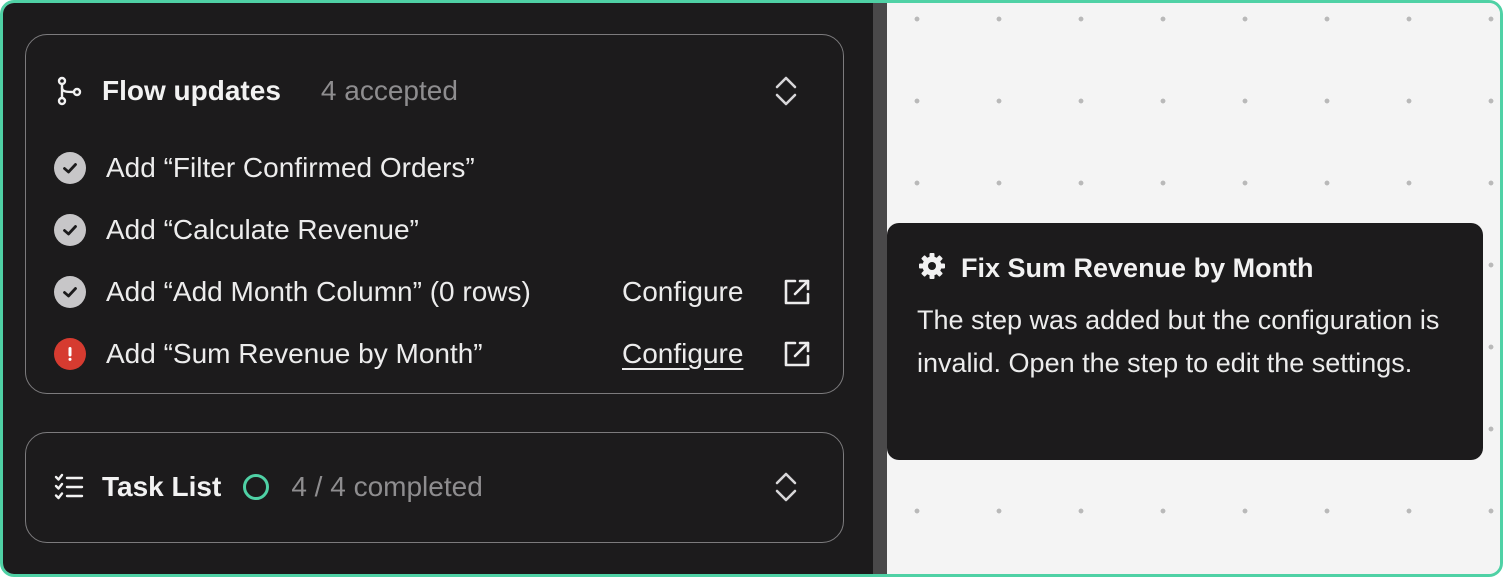 The height and width of the screenshot is (577, 1503). I want to click on list-item: Add “Filter Confirmed Orders”, so click(436, 168).